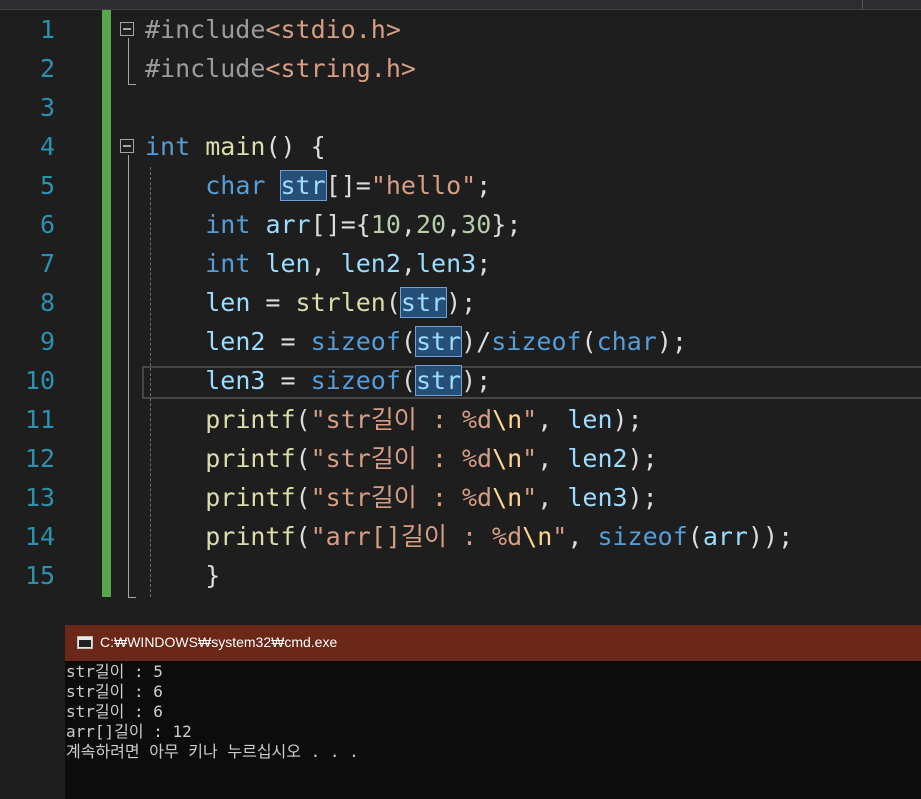  I want to click on code-line: 12 printf("str길이 : %d\n", len2);, so click(460, 458).